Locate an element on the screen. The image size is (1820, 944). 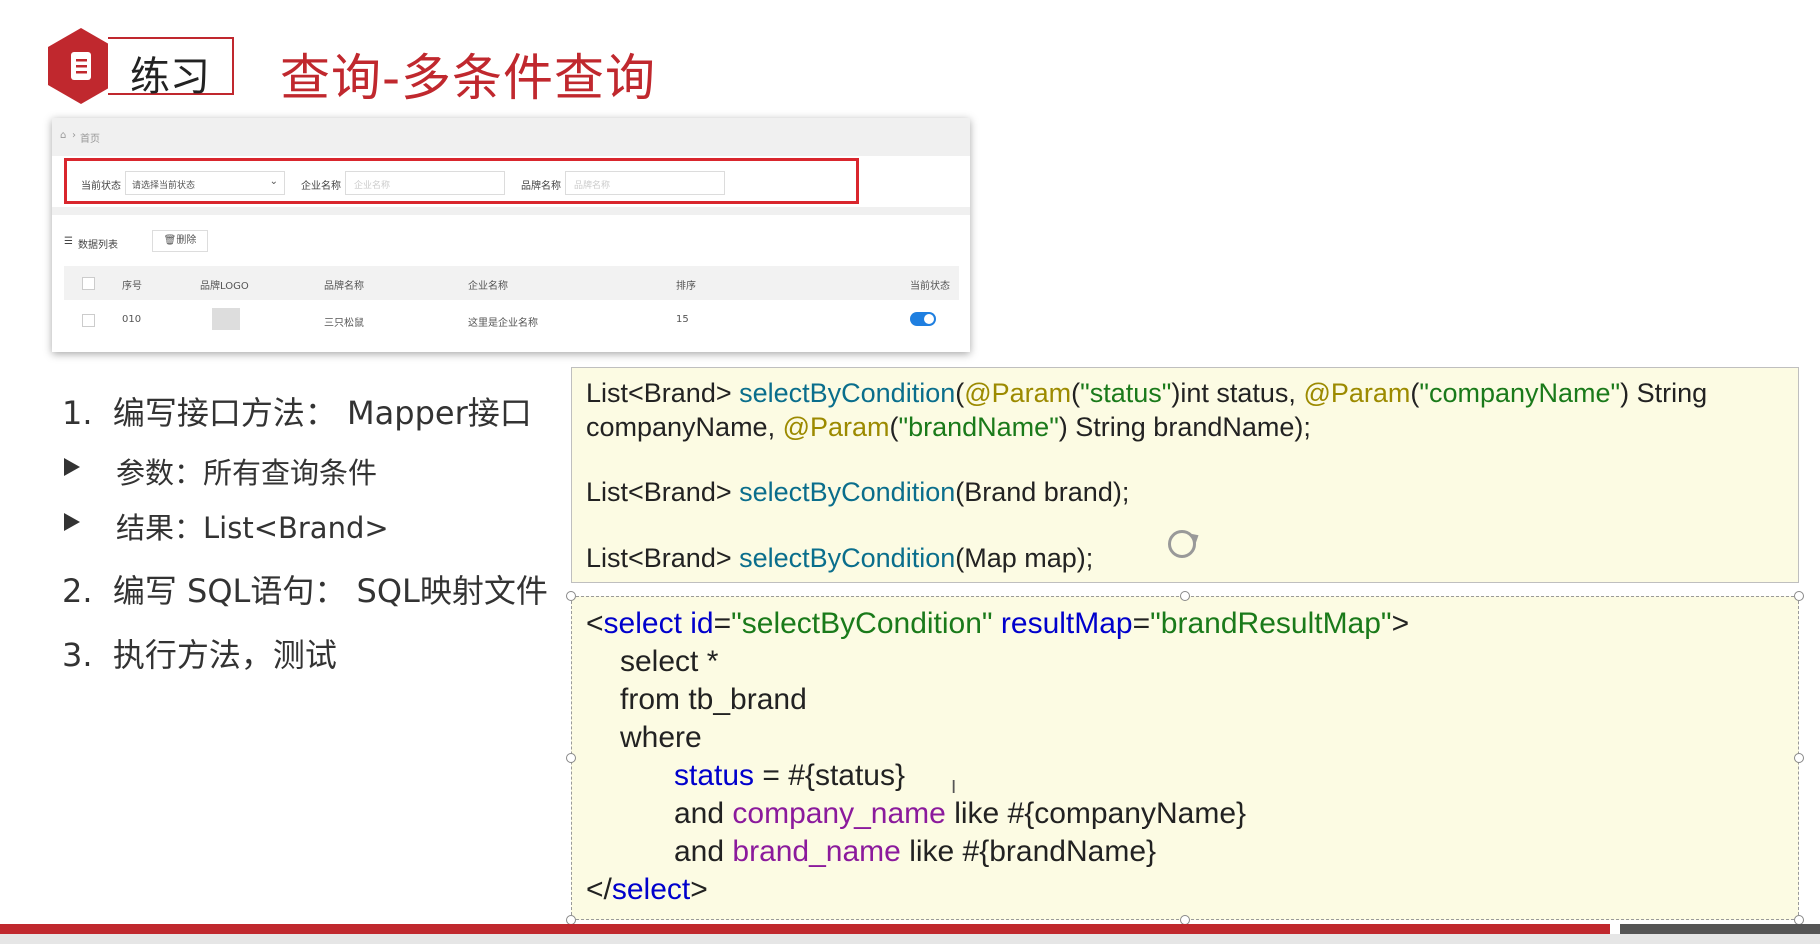
footer-gray-bar is located at coordinates (910, 939).